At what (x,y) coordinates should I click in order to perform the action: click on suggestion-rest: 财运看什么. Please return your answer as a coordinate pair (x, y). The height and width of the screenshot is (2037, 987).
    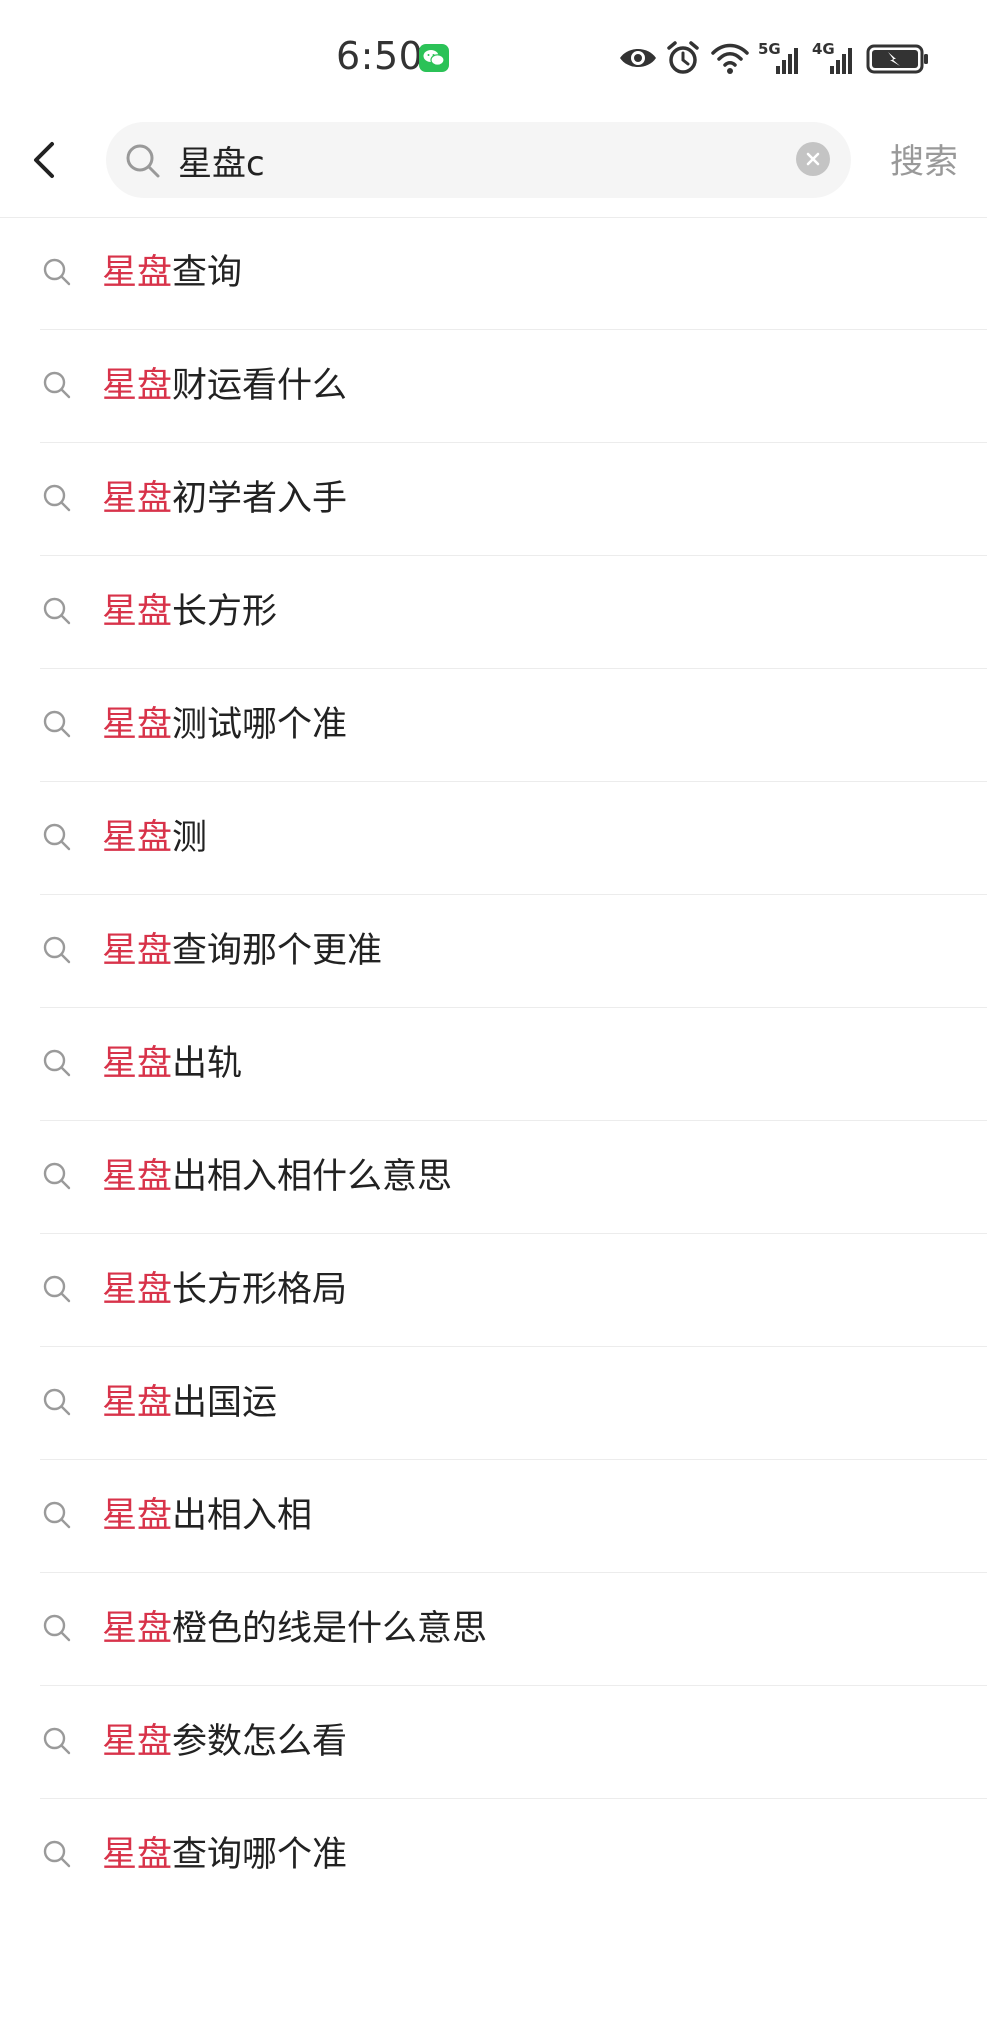
    Looking at the image, I should click on (260, 386).